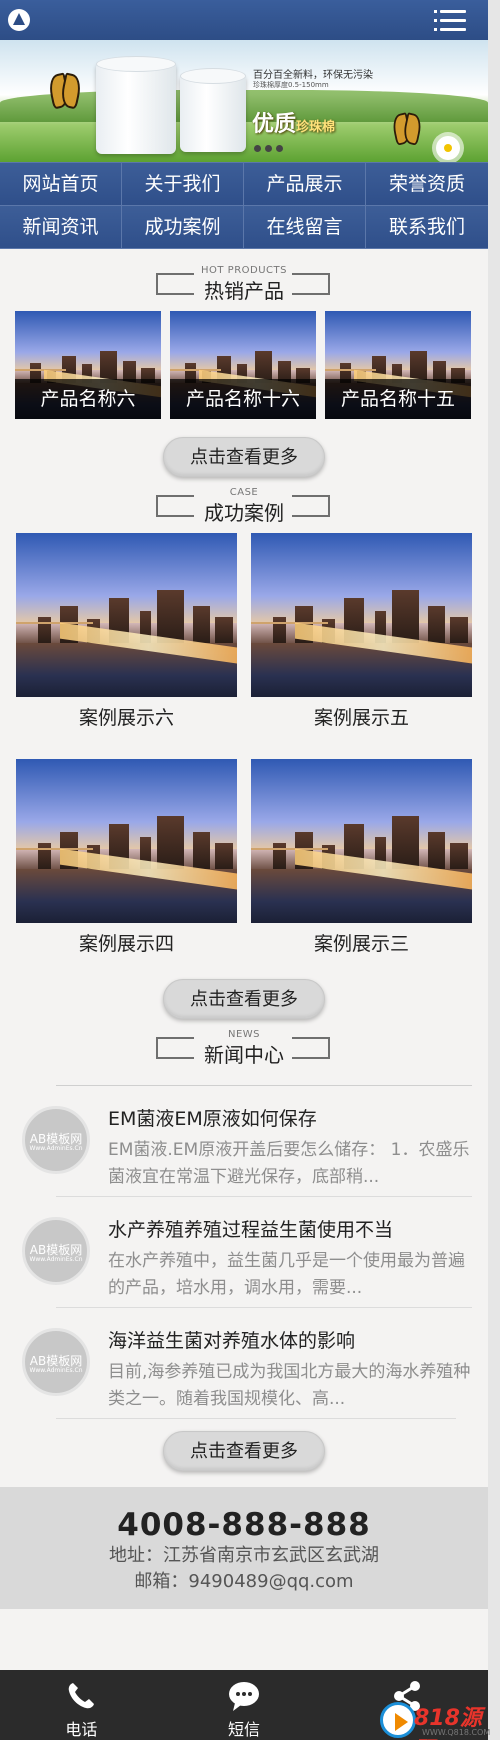 The height and width of the screenshot is (1740, 500). Describe the element at coordinates (244, 291) in the screenshot. I see `section-title-cn: 热销产品` at that location.